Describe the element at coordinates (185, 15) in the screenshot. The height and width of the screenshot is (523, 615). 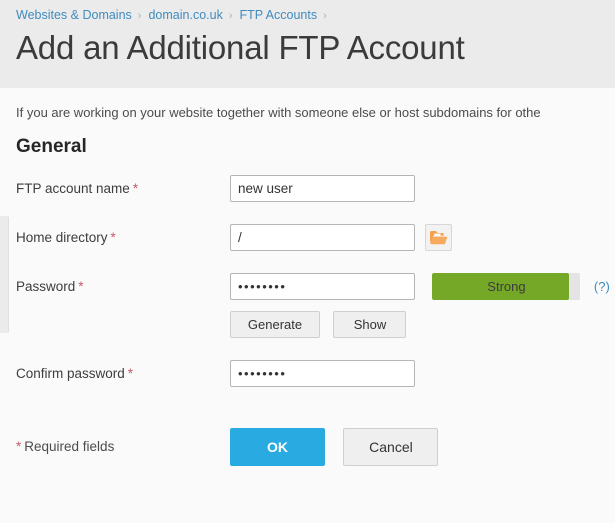
I see `breadcrumb-item-domain: domain.co.uk` at that location.